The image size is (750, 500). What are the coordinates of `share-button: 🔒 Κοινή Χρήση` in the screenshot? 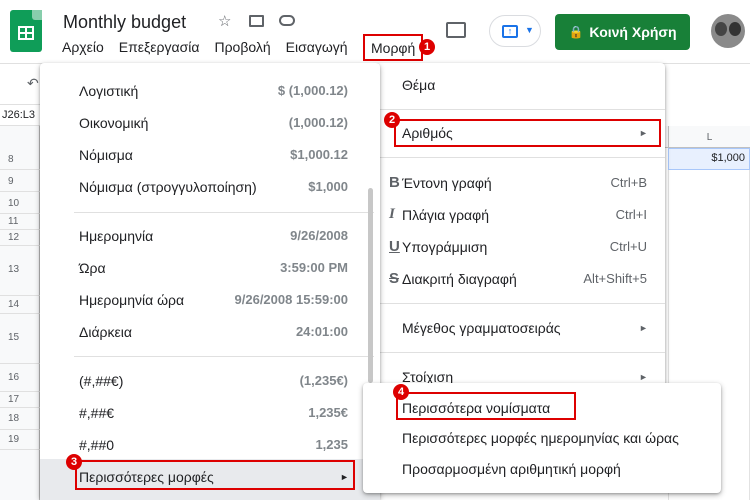 It's located at (622, 32).